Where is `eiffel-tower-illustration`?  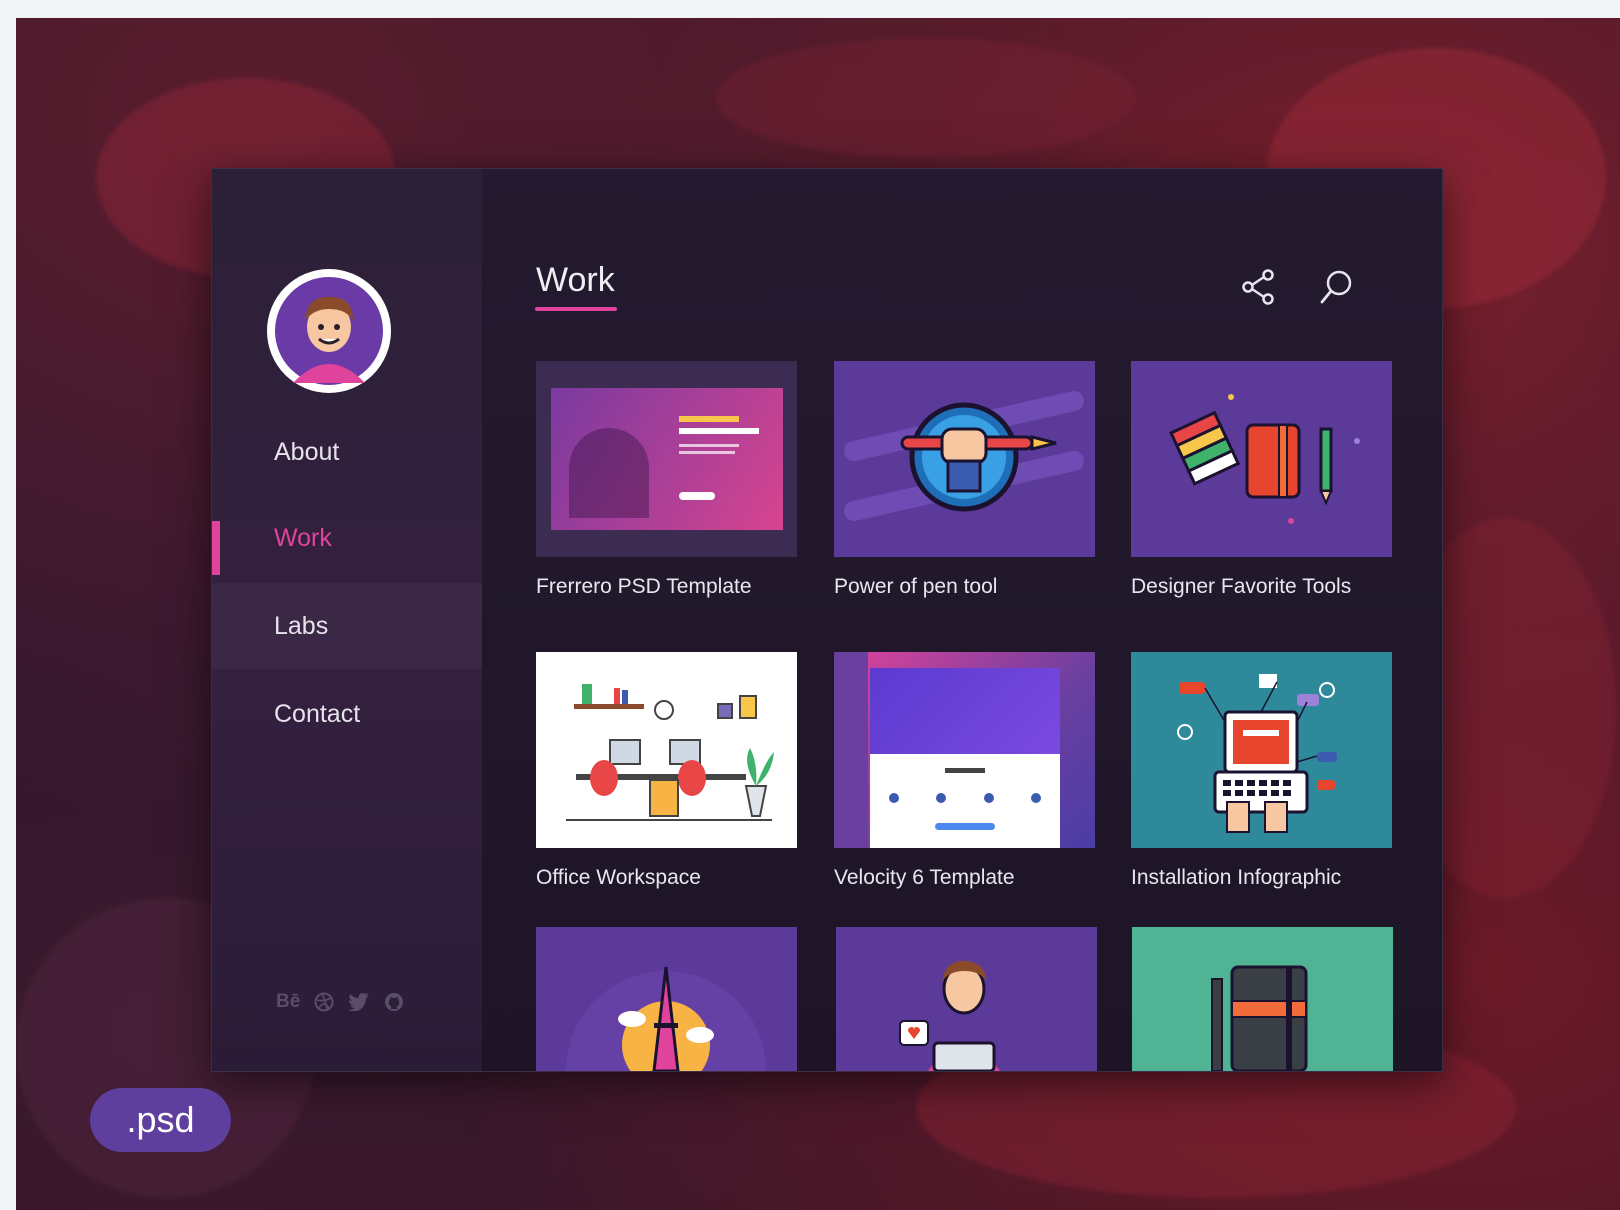
eiffel-tower-illustration is located at coordinates (666, 1018).